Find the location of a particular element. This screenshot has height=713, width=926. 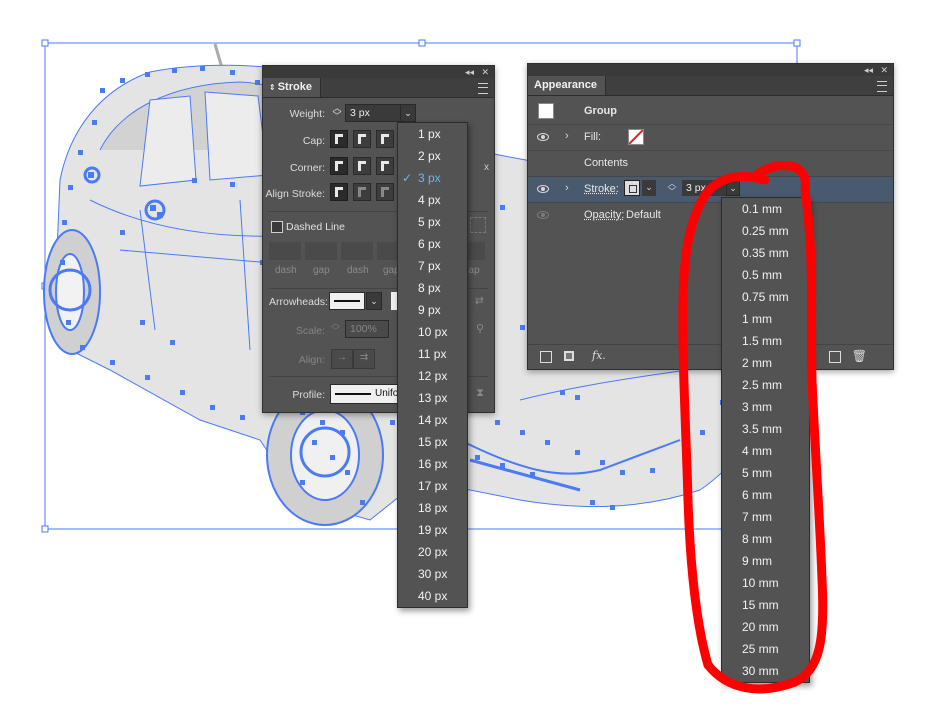

weight-menu-item: ✓ 3 px is located at coordinates (432, 178).